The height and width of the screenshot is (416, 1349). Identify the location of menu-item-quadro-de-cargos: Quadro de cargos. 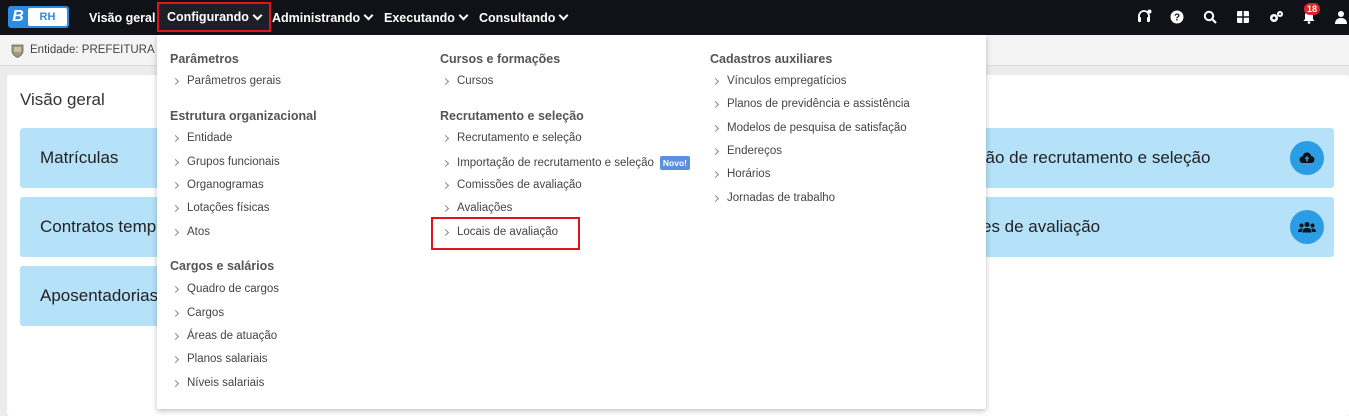
(225, 289).